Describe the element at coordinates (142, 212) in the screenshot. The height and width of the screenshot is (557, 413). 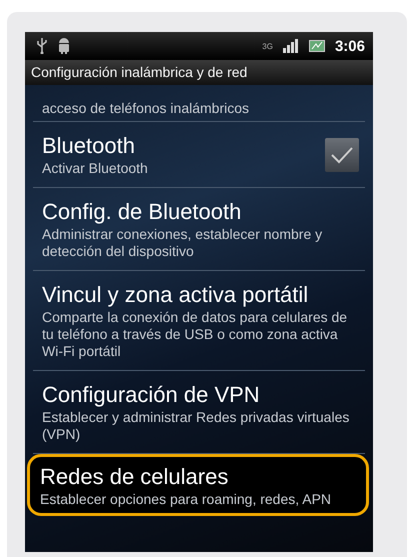
I see `setting-title: Config. de Bluetooth` at that location.